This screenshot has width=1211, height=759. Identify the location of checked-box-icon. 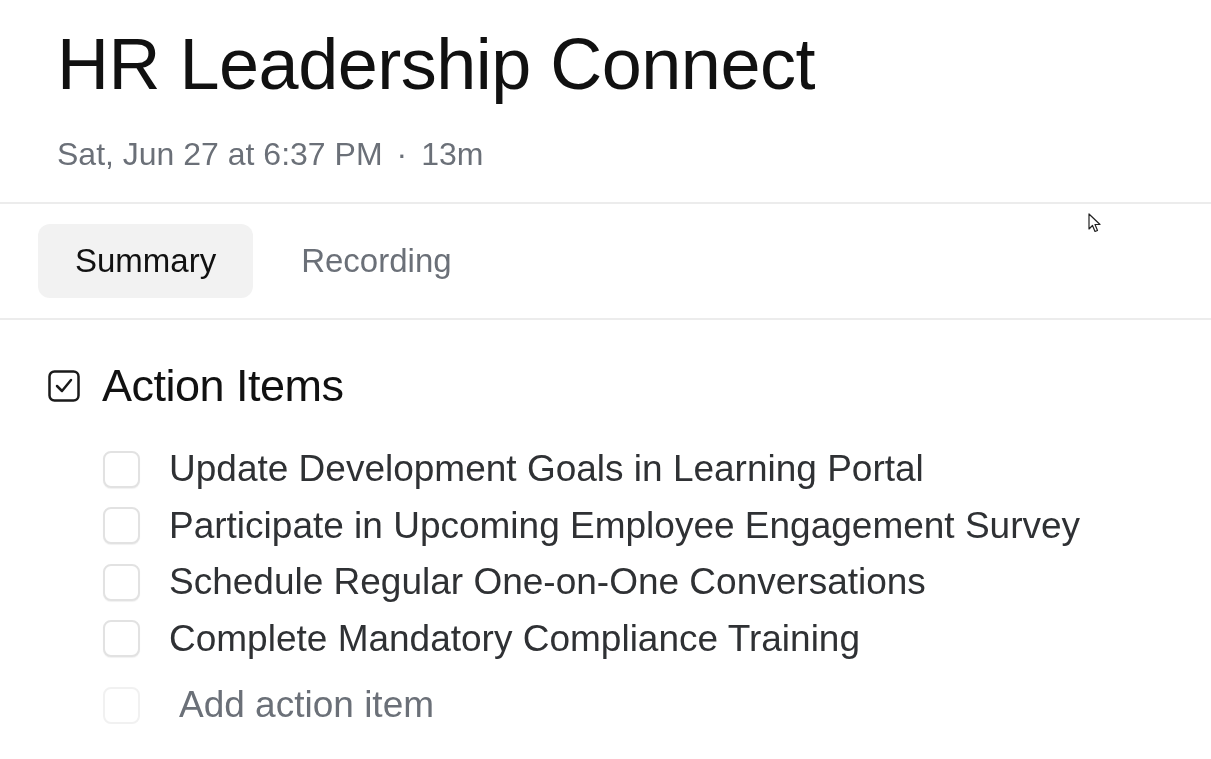
(64, 386).